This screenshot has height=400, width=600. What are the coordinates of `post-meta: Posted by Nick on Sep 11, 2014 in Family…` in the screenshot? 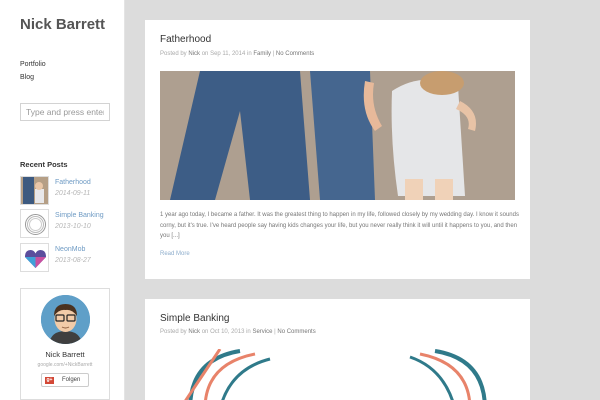 It's located at (237, 54).